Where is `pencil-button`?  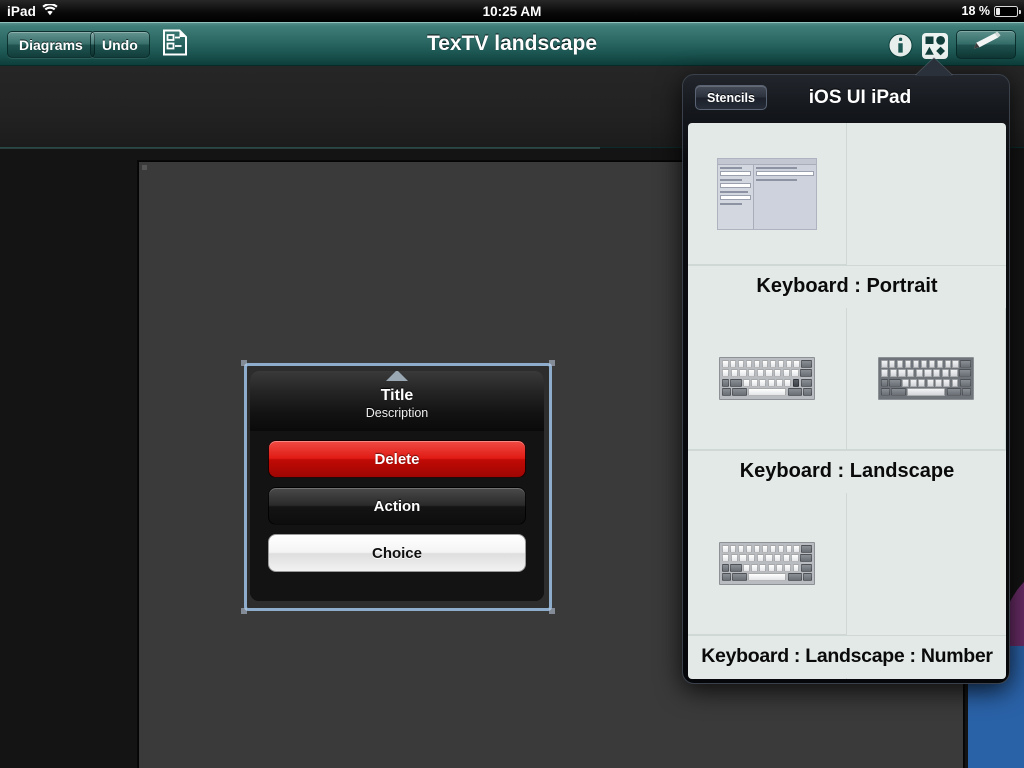
pencil-button is located at coordinates (986, 44).